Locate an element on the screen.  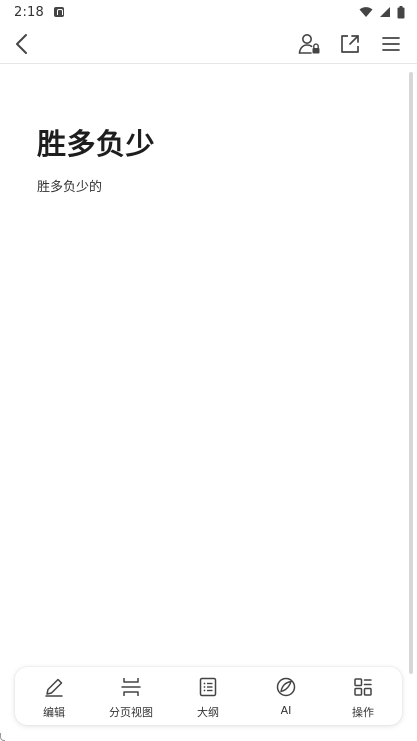
edit-button: 编辑 is located at coordinates (54, 696).